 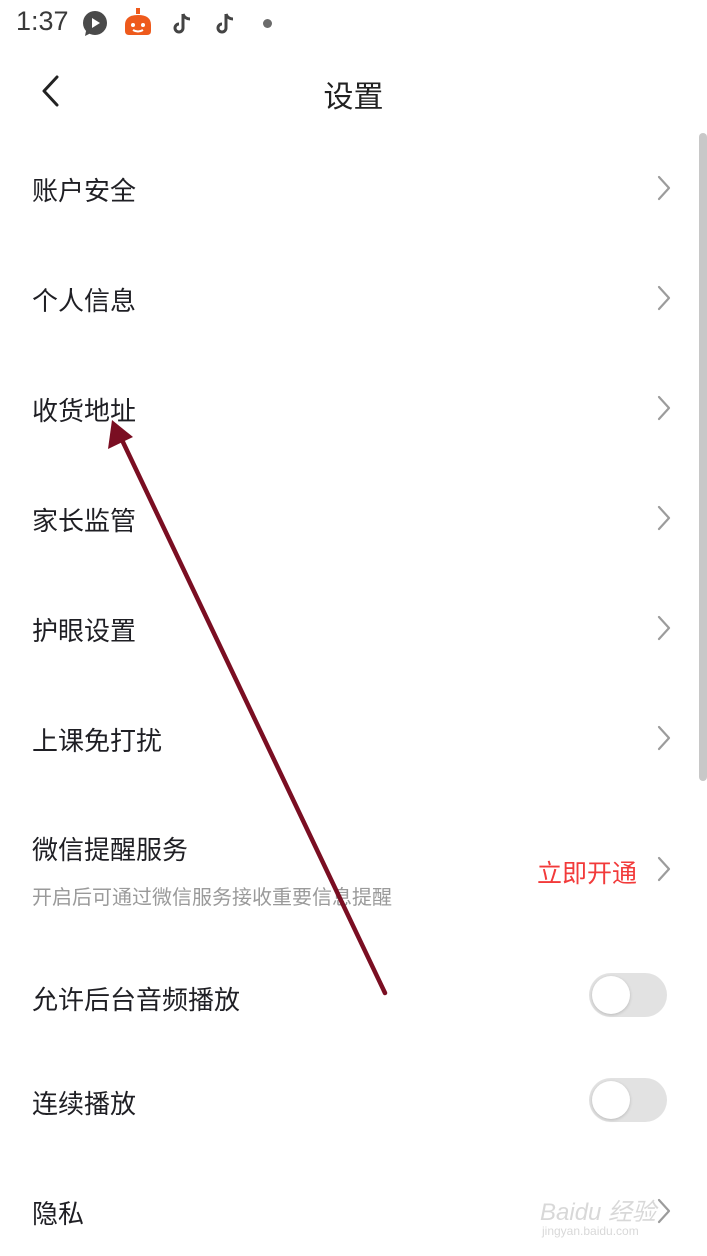 I want to click on status-time: 1:37, so click(x=42, y=21).